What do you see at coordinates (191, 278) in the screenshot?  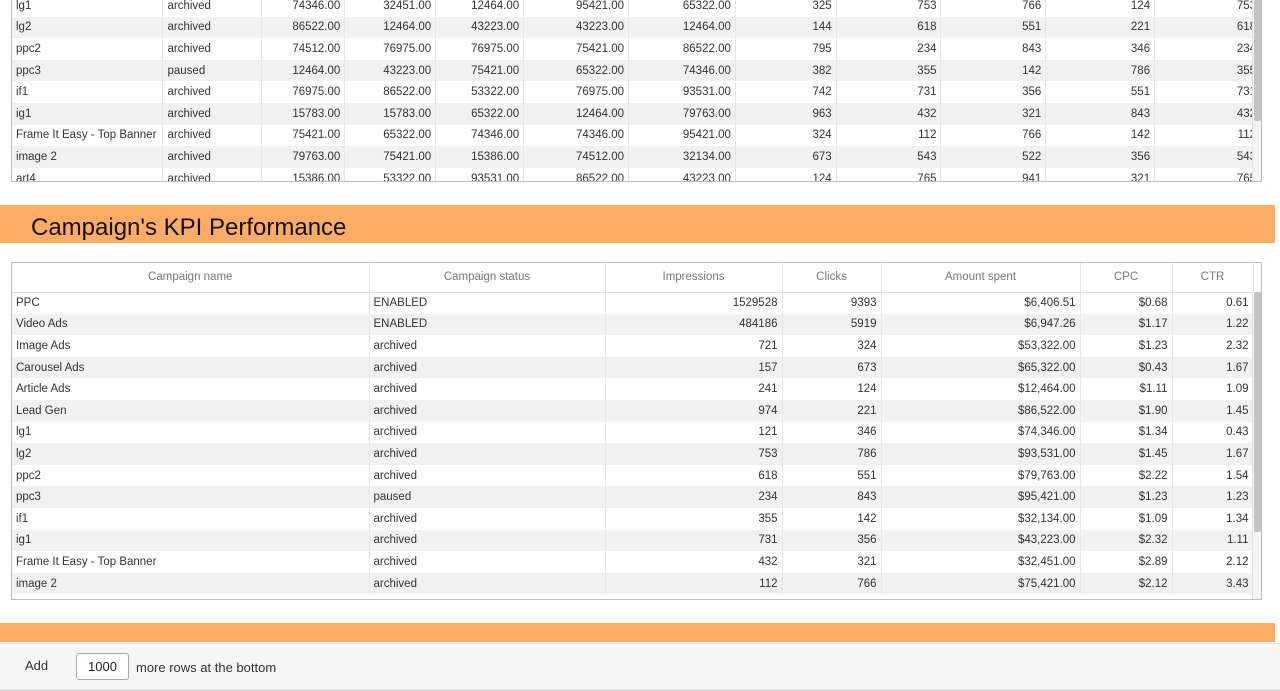 I see `column-header: Campaign name` at bounding box center [191, 278].